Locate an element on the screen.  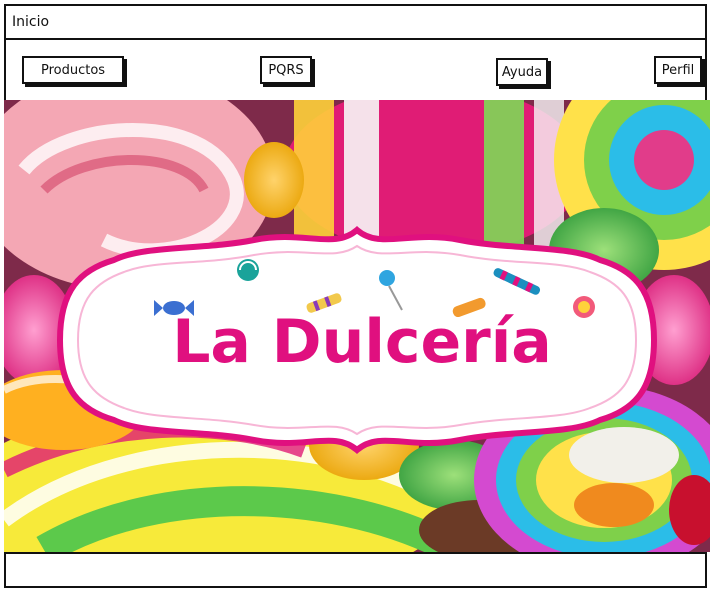
swirl-lollipop-icon is located at coordinates (584, 307).